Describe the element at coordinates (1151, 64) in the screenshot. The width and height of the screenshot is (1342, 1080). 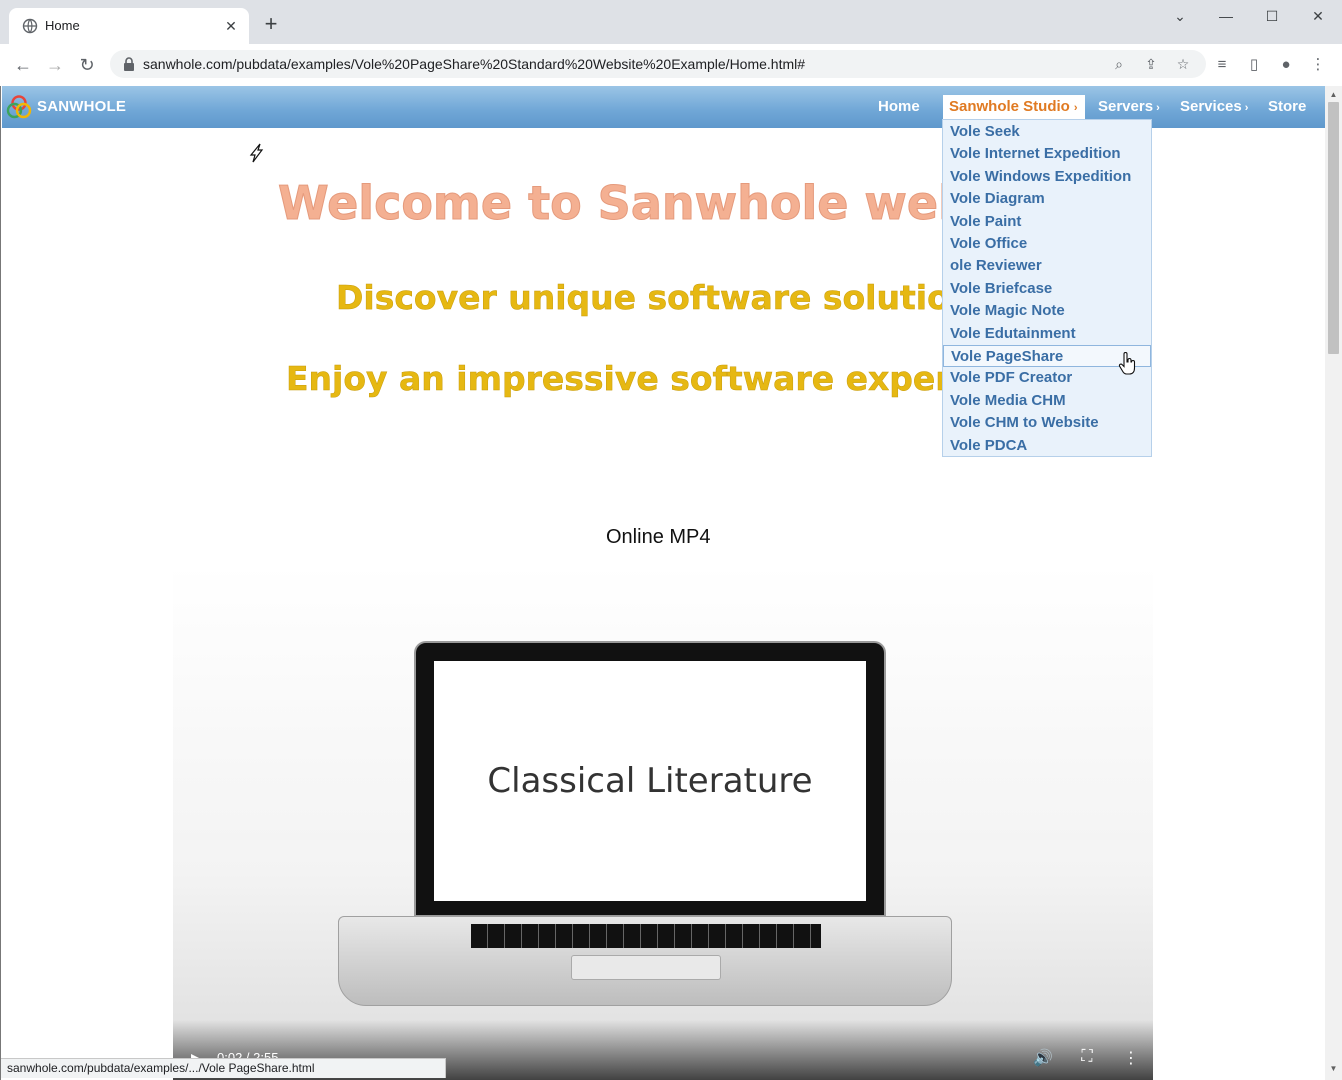
I see `share-icon: ⇪` at that location.